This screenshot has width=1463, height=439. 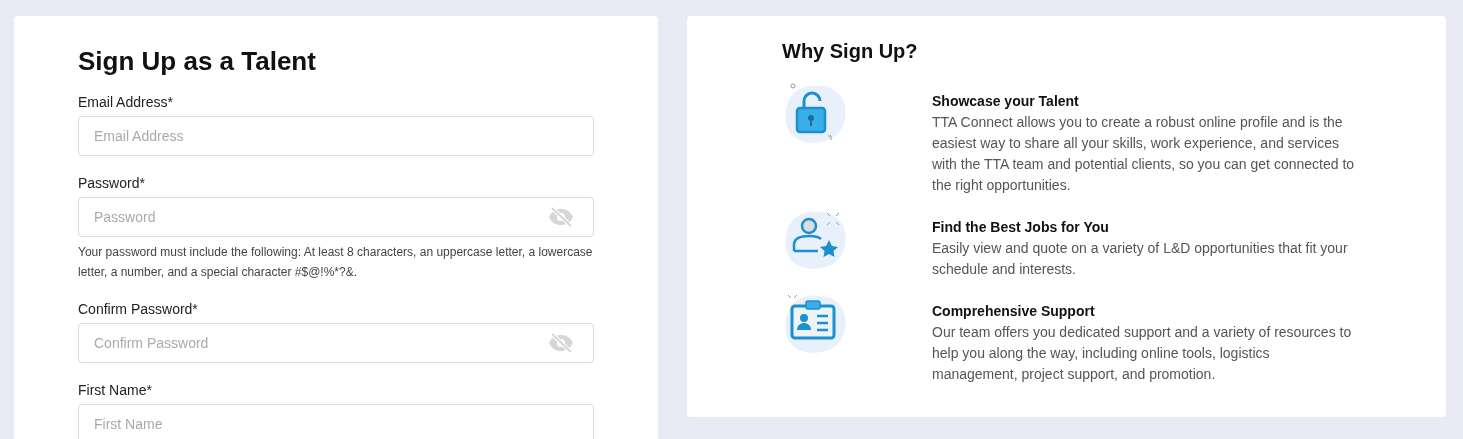 What do you see at coordinates (336, 421) in the screenshot?
I see `input-field: First Name` at bounding box center [336, 421].